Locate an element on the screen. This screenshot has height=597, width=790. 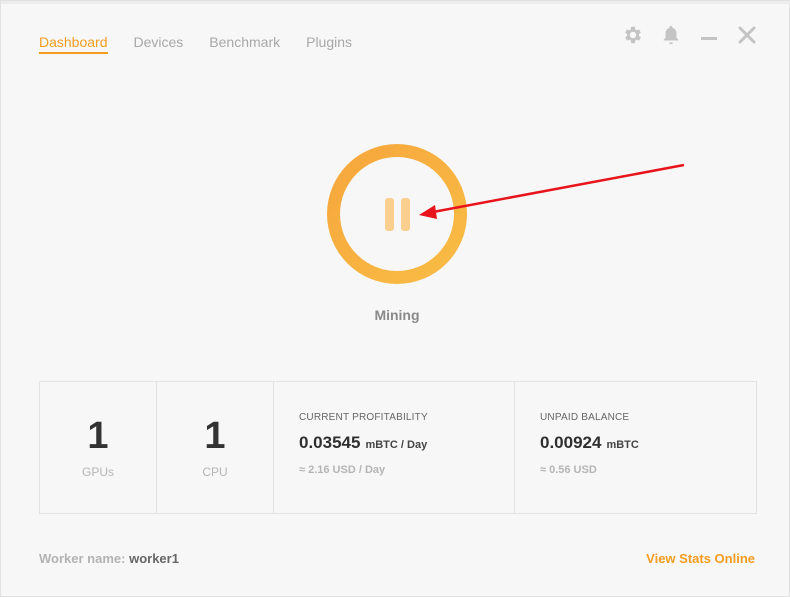
top-border is located at coordinates (395, 2).